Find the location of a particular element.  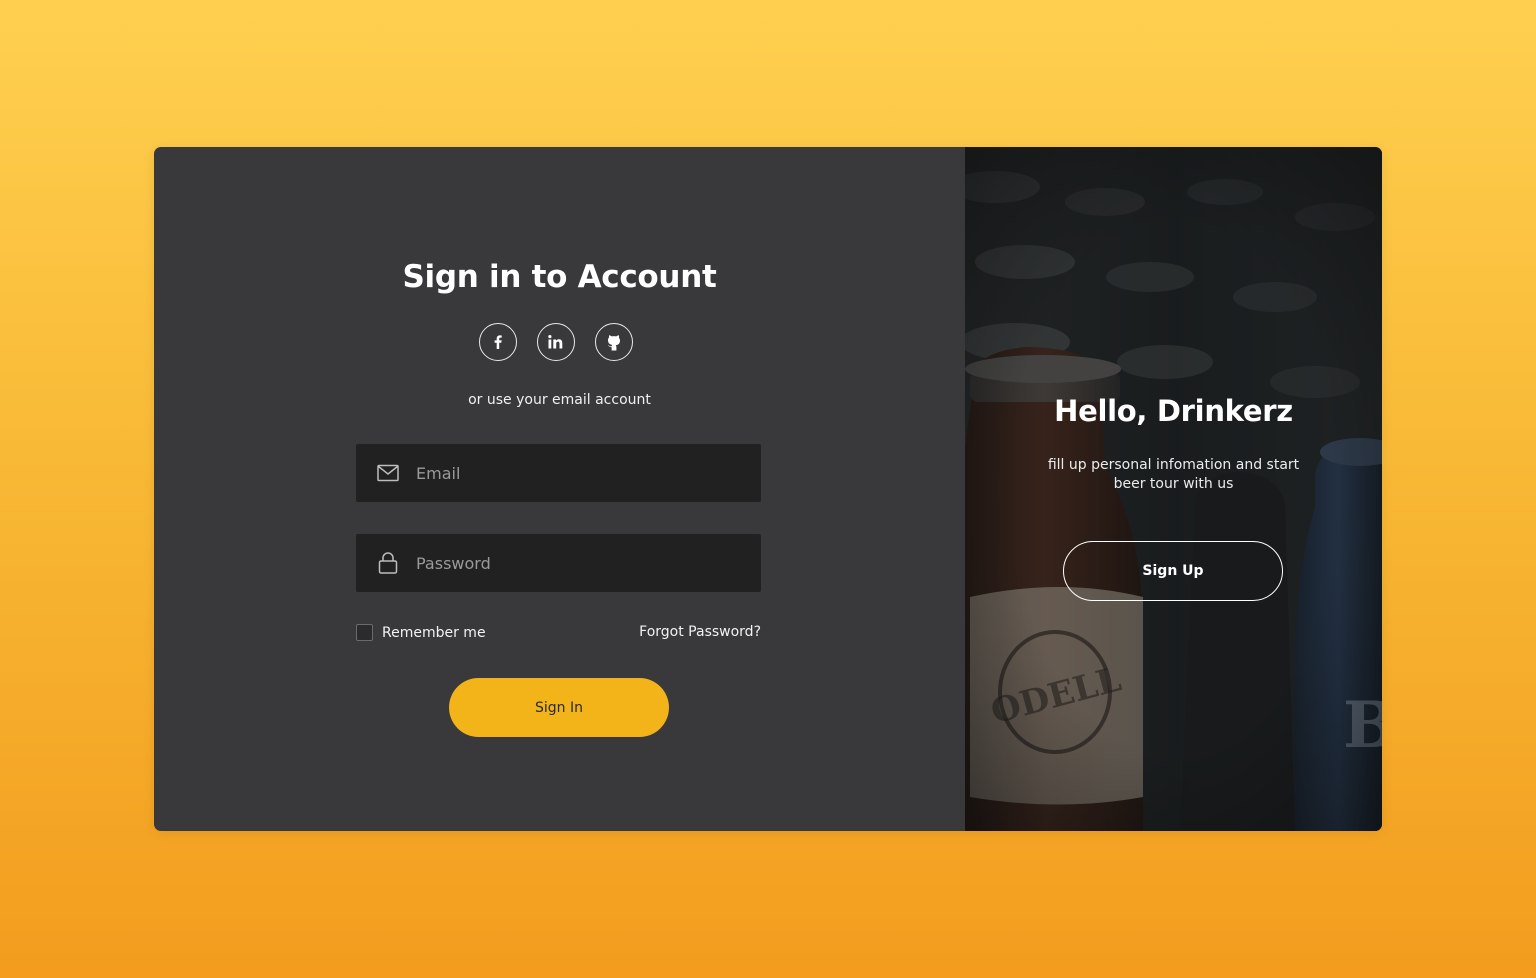

email-field is located at coordinates (558, 473).